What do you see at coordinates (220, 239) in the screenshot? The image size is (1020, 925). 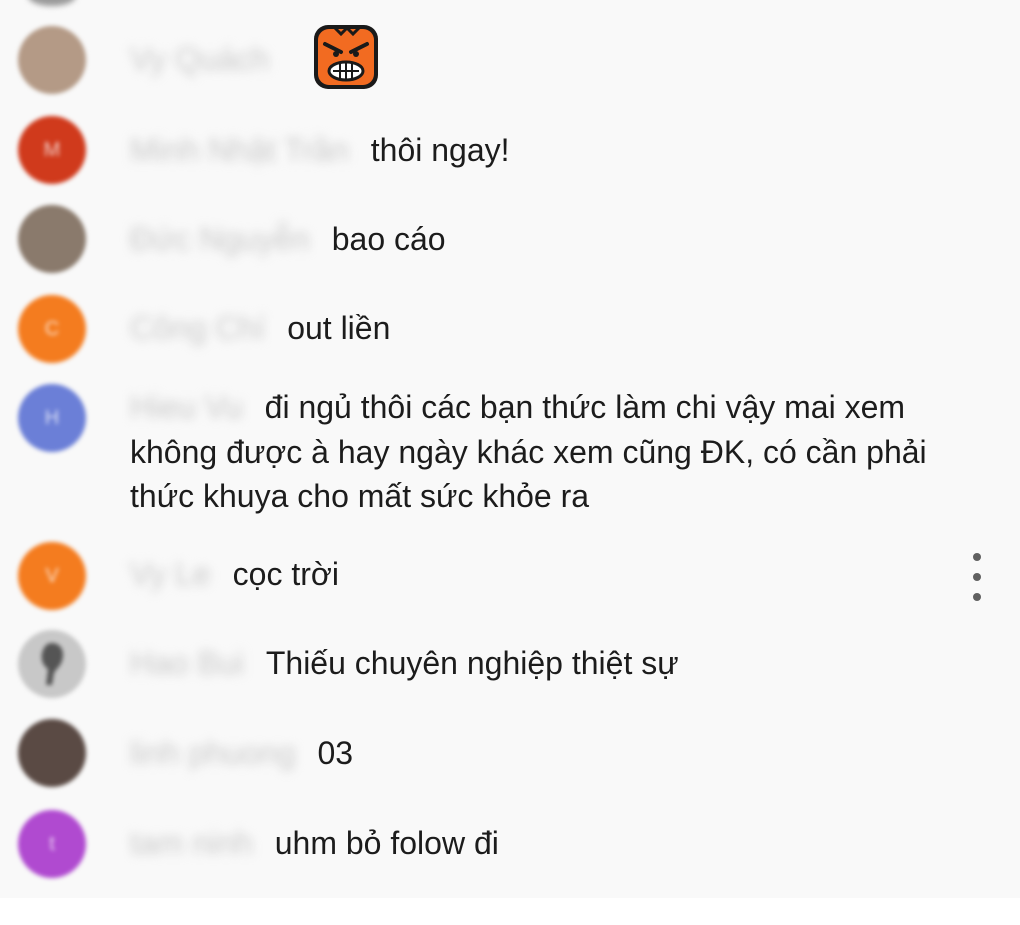 I see `author-name: Đức Nguyễn` at bounding box center [220, 239].